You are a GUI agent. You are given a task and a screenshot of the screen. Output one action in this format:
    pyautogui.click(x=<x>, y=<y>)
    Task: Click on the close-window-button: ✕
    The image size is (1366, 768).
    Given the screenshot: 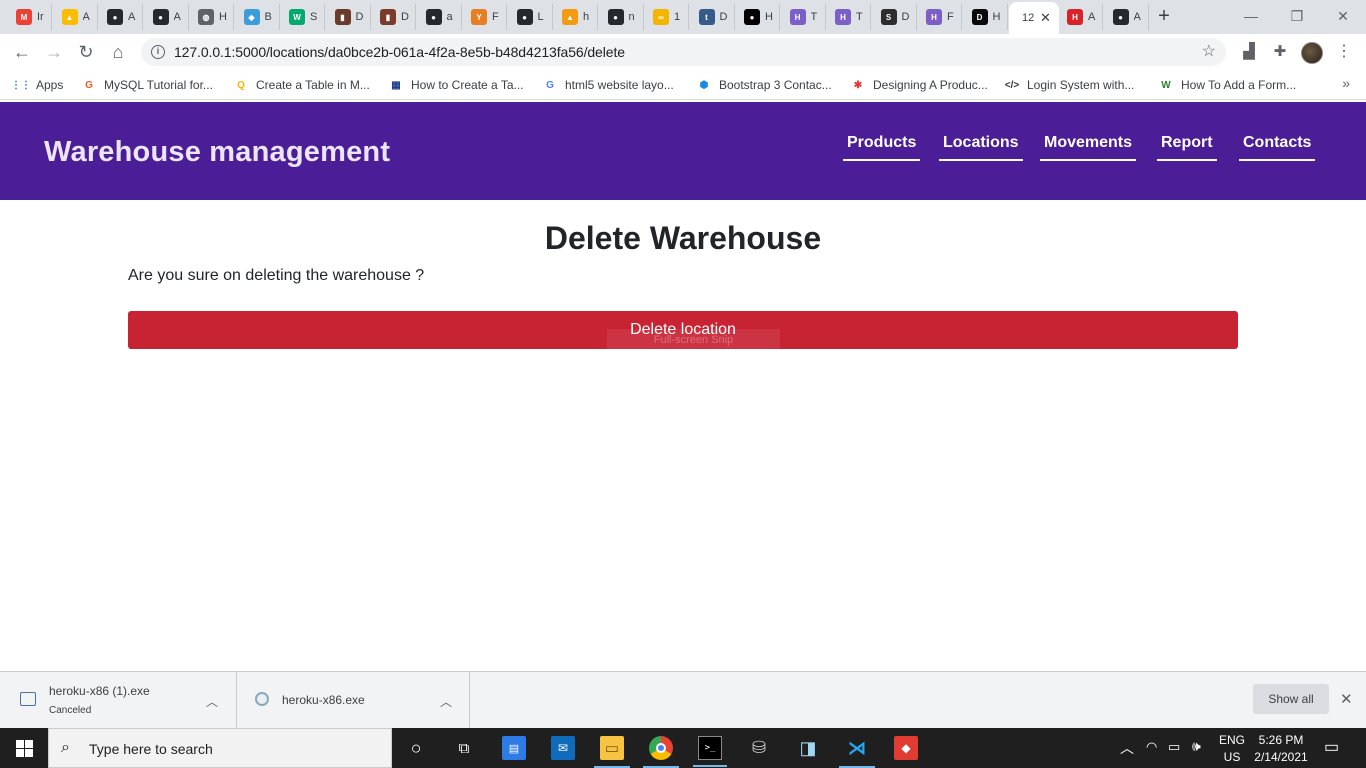 What is the action you would take?
    pyautogui.click(x=1343, y=17)
    